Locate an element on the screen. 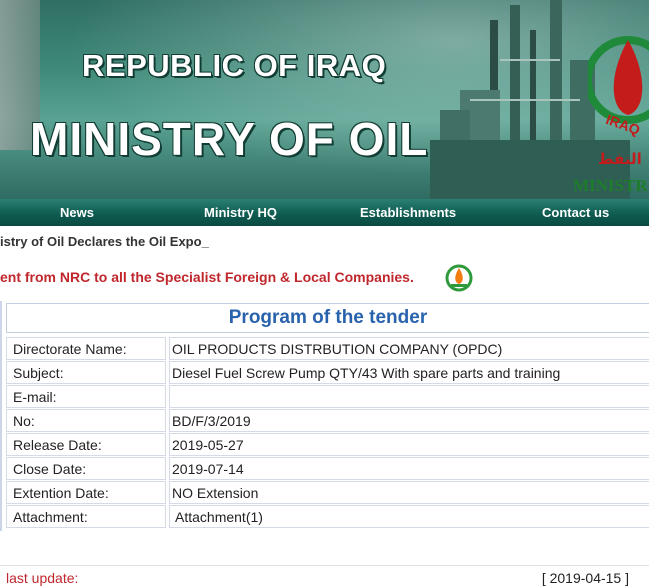  table-row: Release Date: 2019-05-27 is located at coordinates (327, 444).